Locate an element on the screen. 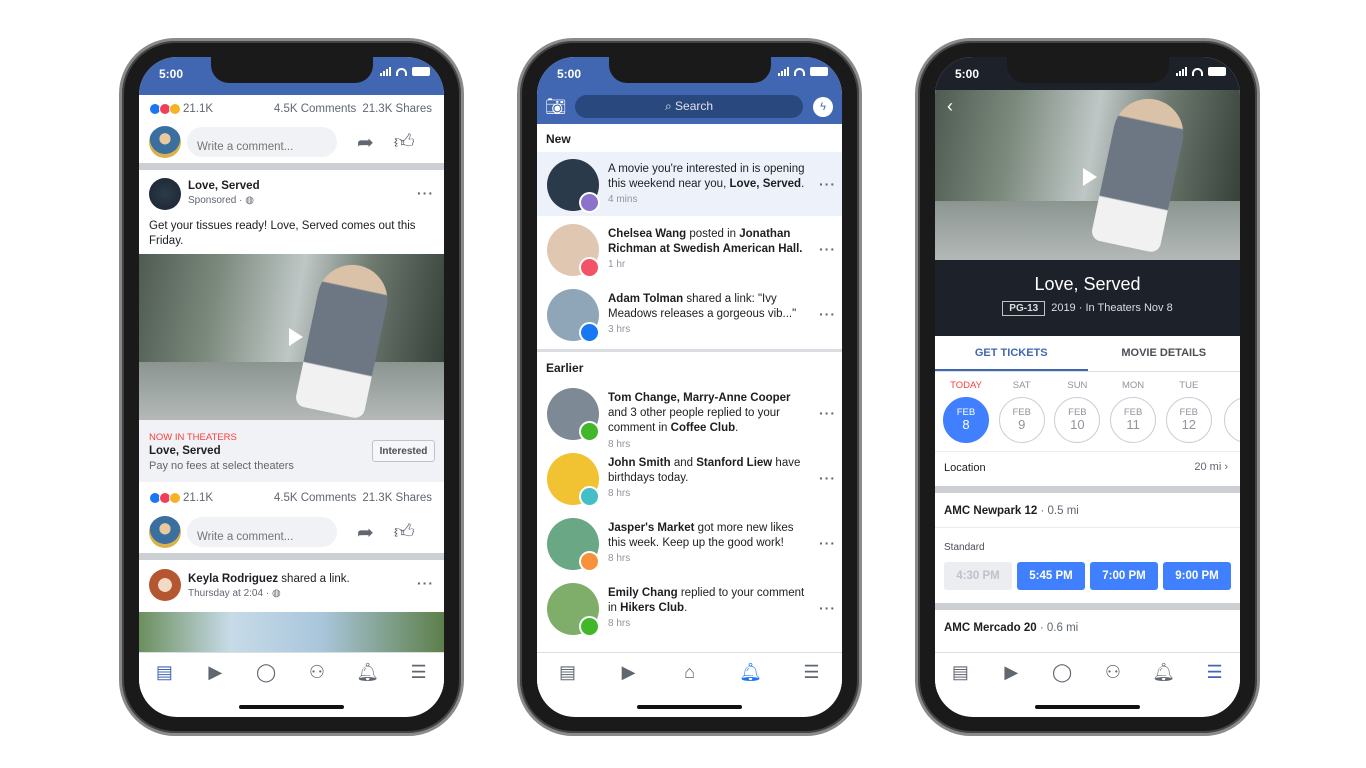 The image size is (1366, 768). camera-icon: 📷︎ is located at coordinates (556, 107).